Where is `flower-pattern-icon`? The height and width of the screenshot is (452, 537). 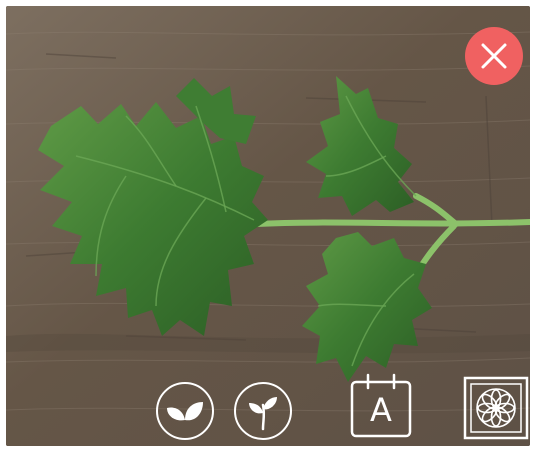
flower-pattern-icon is located at coordinates (496, 408).